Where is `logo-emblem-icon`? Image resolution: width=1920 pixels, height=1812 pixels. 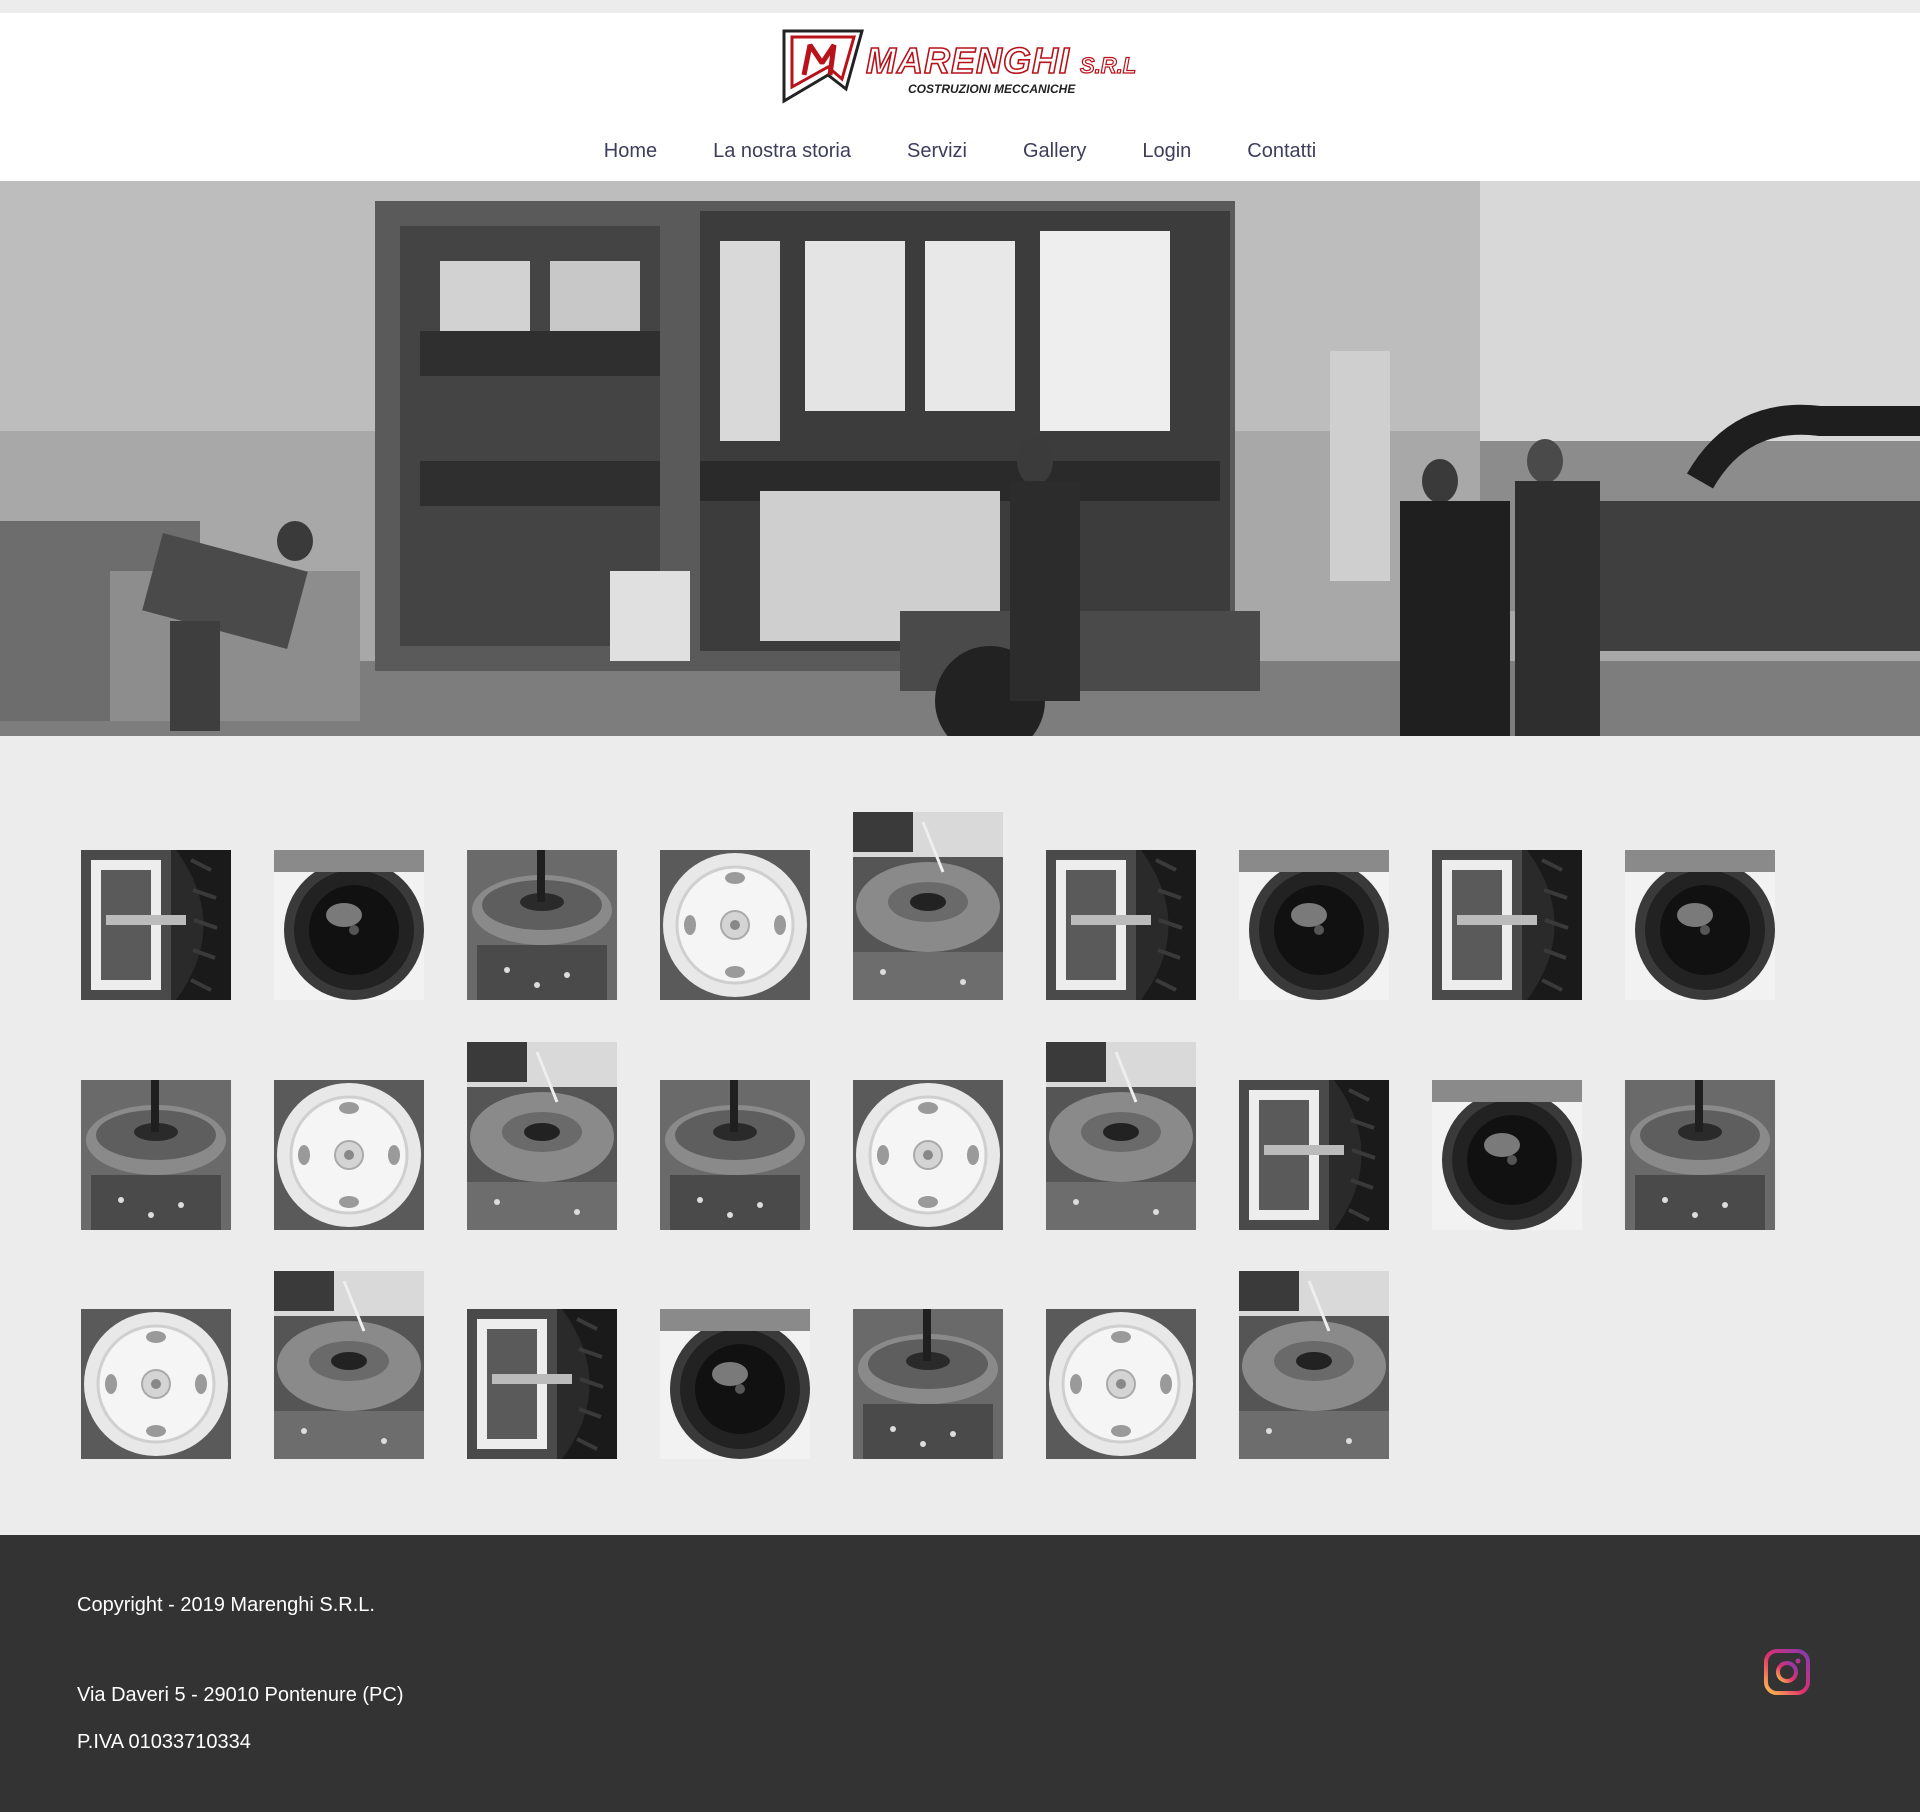
logo-emblem-icon is located at coordinates (823, 66).